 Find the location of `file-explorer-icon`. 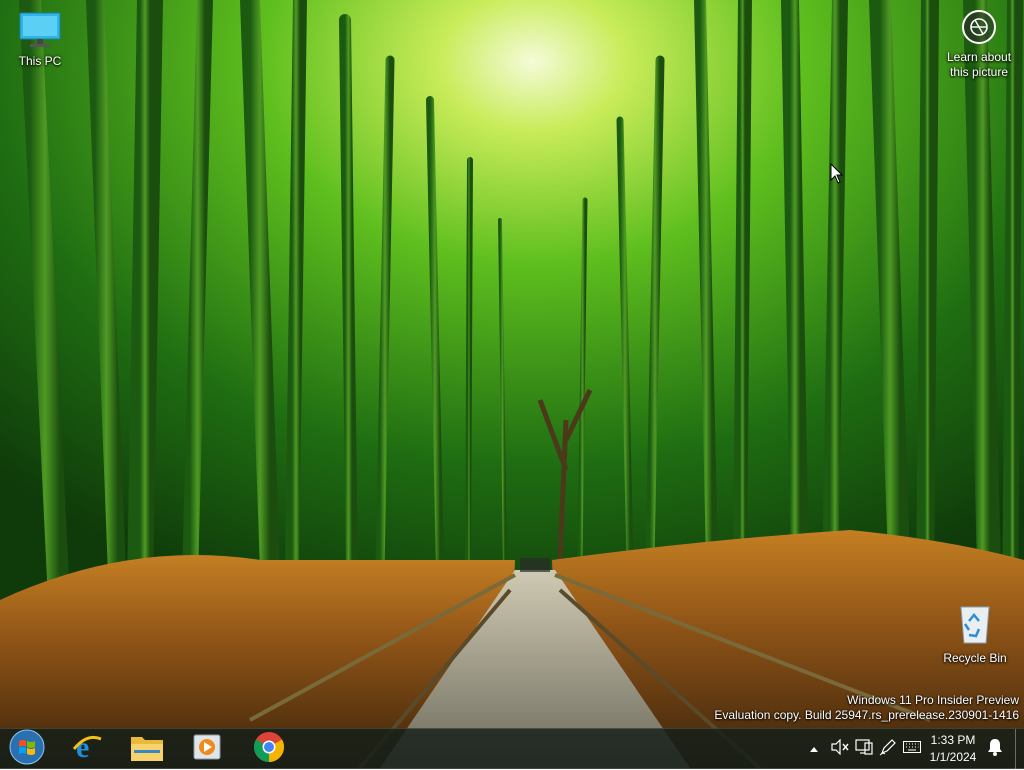

file-explorer-icon is located at coordinates (147, 749).